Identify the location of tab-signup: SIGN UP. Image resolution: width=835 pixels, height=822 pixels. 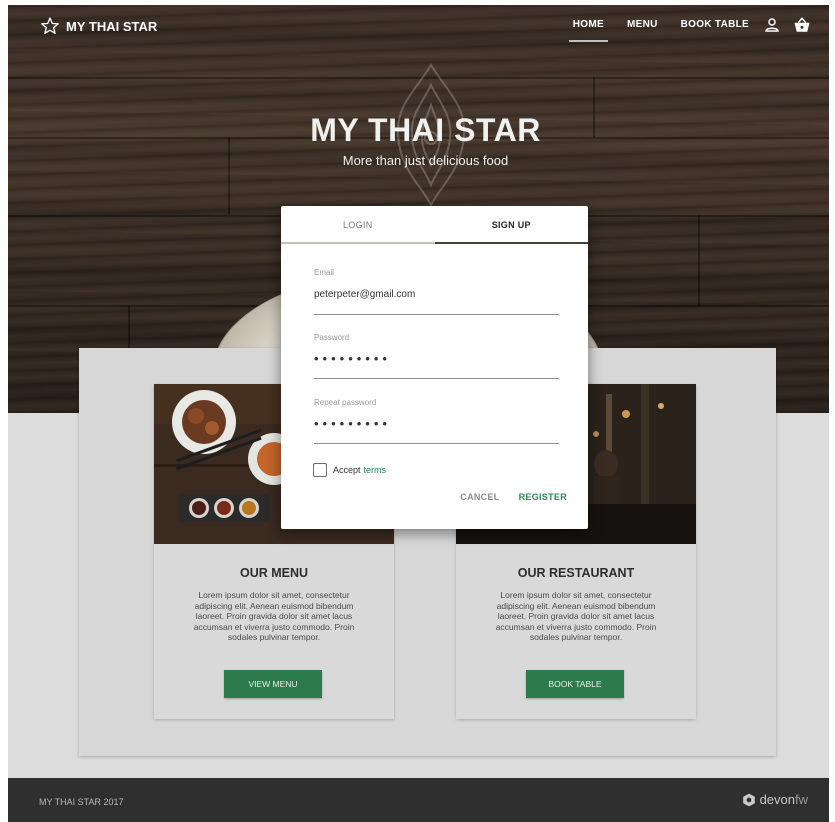
(511, 225).